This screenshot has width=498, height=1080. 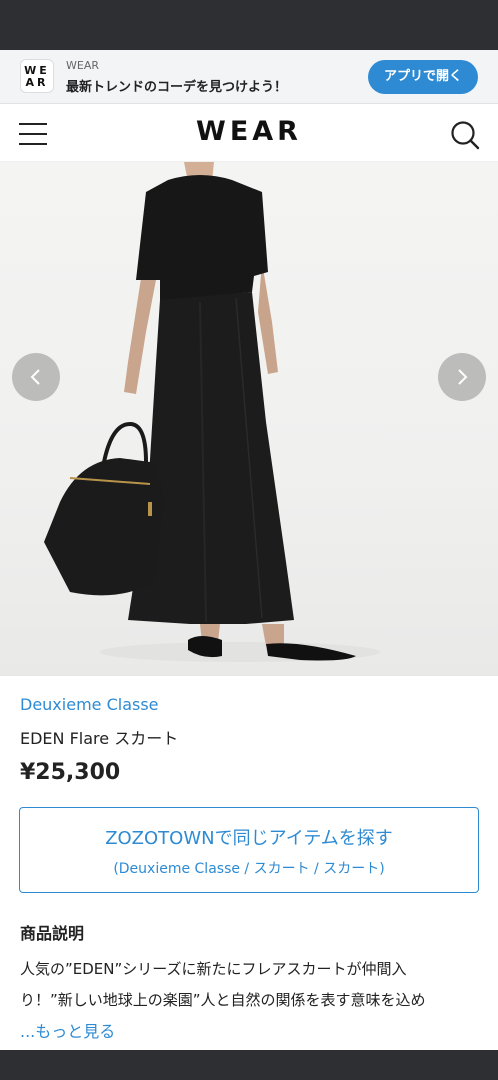 I want to click on navigation-bar, so click(x=249, y=1065).